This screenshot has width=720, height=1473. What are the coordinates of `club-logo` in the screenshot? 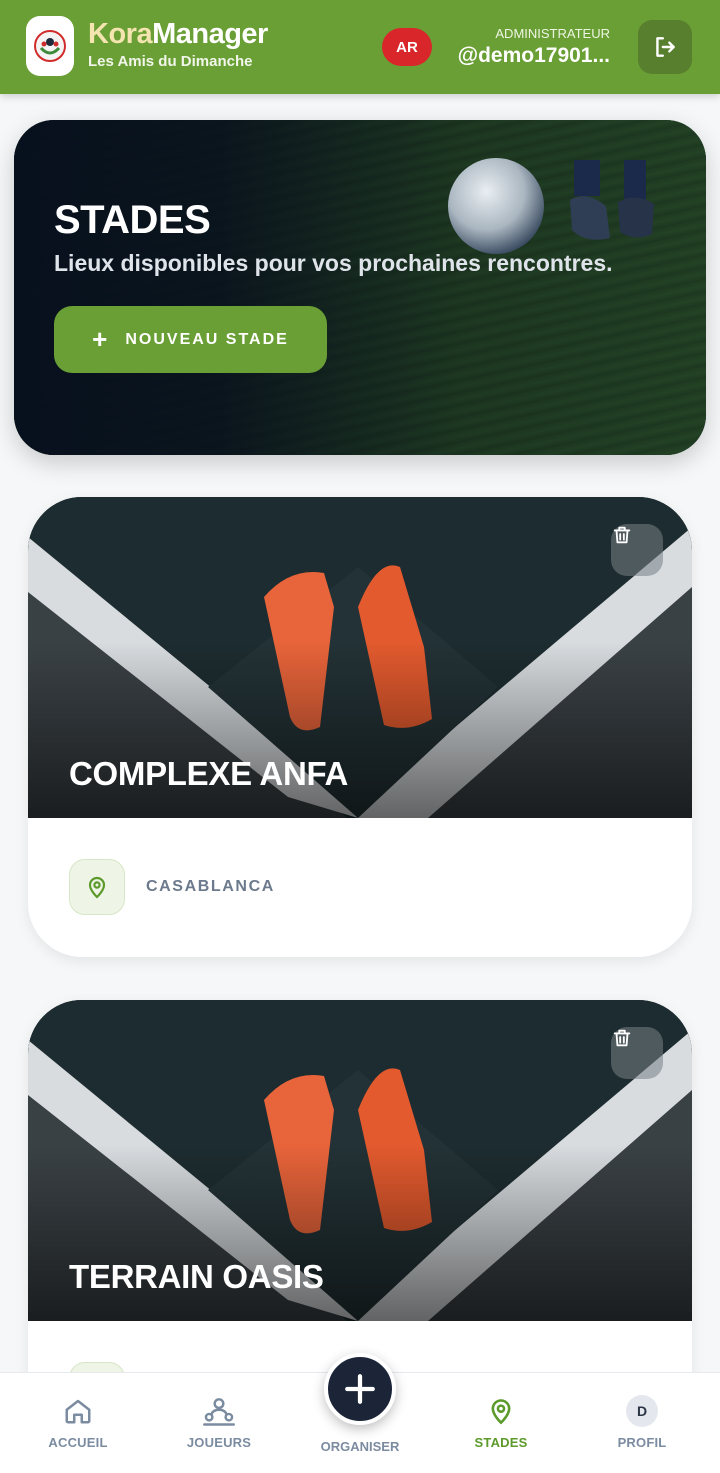 It's located at (50, 46).